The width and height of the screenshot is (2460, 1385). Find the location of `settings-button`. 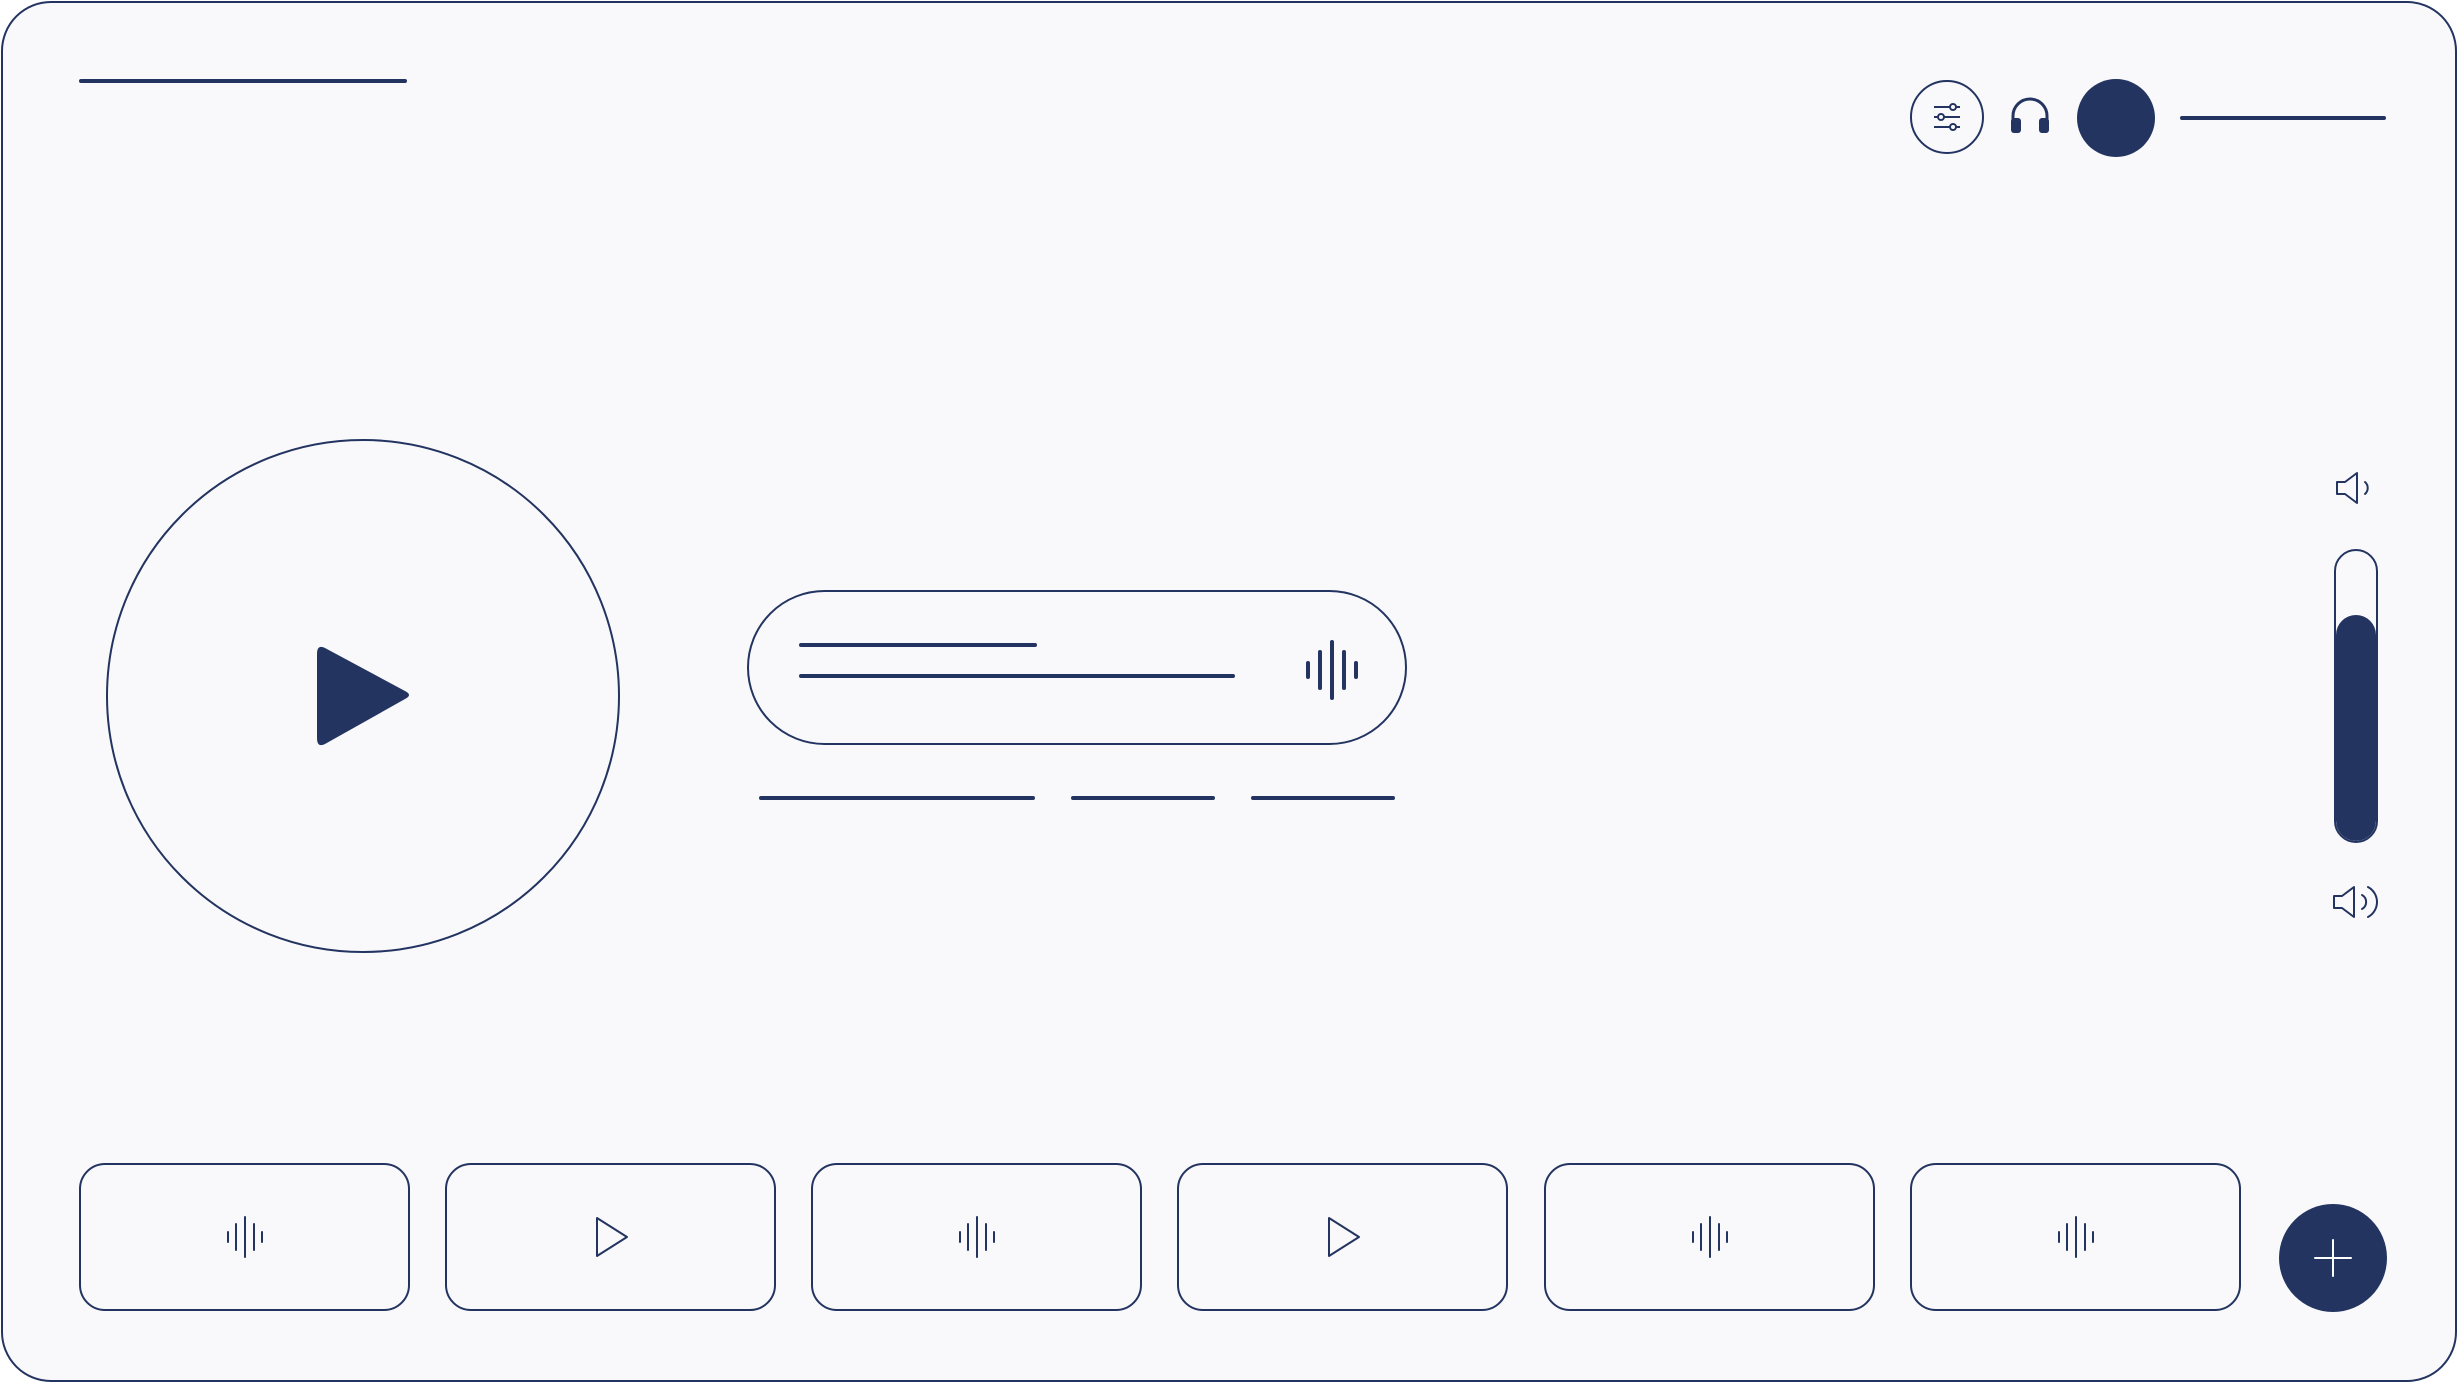

settings-button is located at coordinates (1947, 117).